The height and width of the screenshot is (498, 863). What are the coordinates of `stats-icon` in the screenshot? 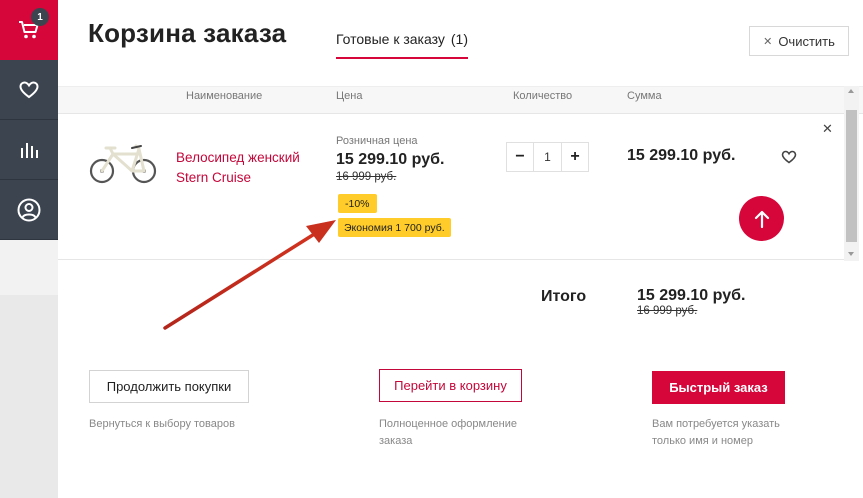 It's located at (29, 150).